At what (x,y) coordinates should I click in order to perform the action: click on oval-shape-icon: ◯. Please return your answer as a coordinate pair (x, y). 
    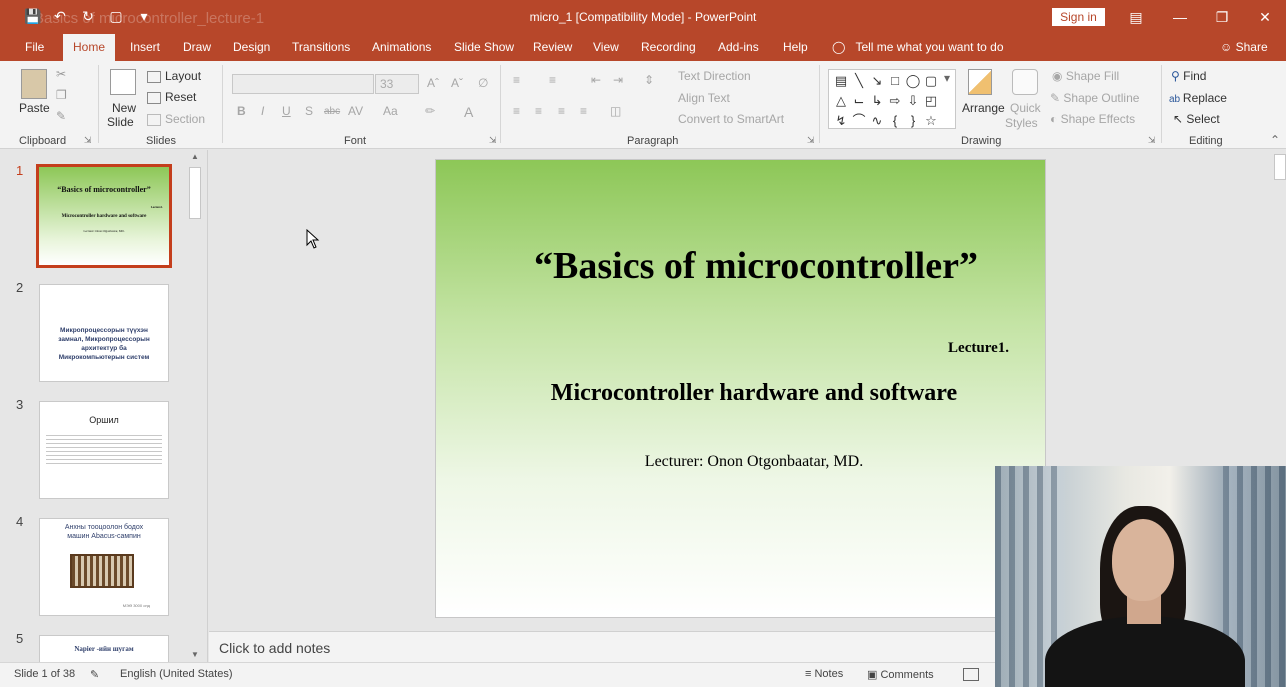
    Looking at the image, I should click on (913, 81).